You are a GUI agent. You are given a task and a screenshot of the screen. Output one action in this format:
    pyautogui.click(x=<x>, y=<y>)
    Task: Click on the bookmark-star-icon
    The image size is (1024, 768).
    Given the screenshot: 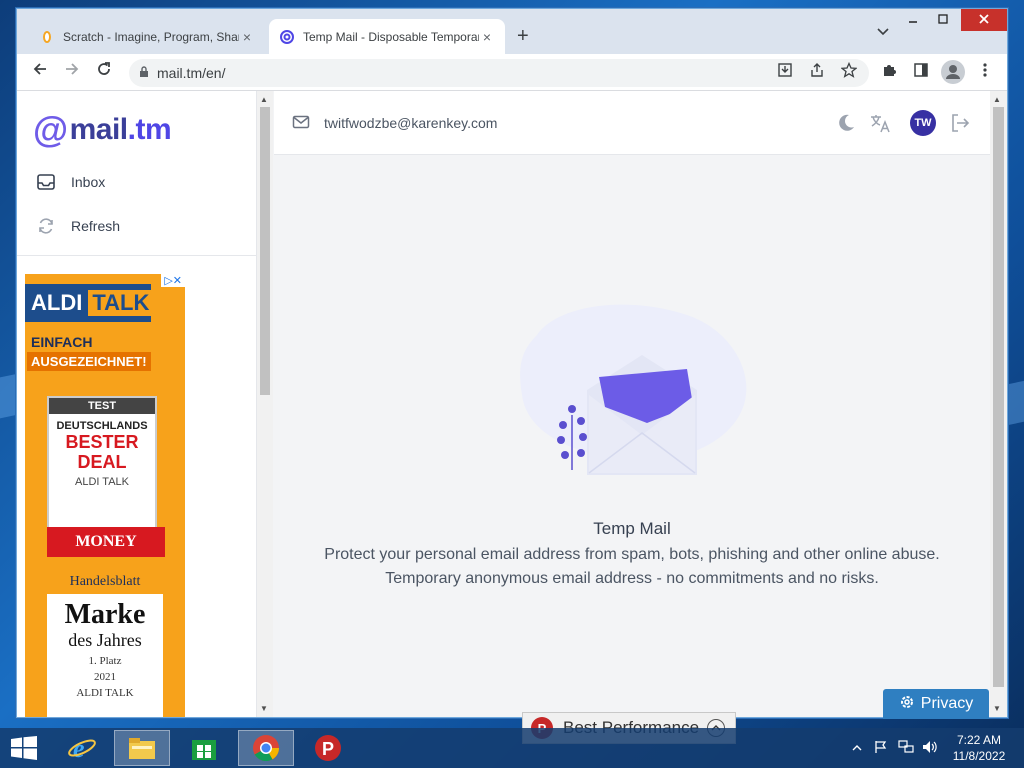 What is the action you would take?
    pyautogui.click(x=849, y=71)
    